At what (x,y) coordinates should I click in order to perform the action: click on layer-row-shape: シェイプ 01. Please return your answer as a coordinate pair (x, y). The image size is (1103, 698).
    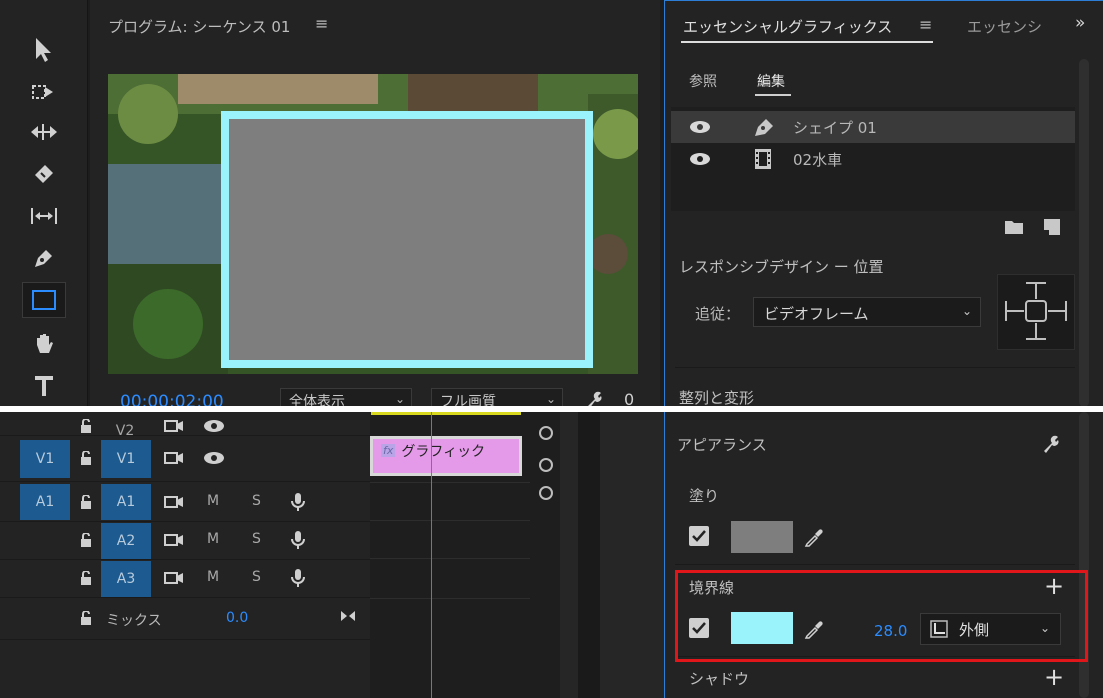
    Looking at the image, I should click on (873, 127).